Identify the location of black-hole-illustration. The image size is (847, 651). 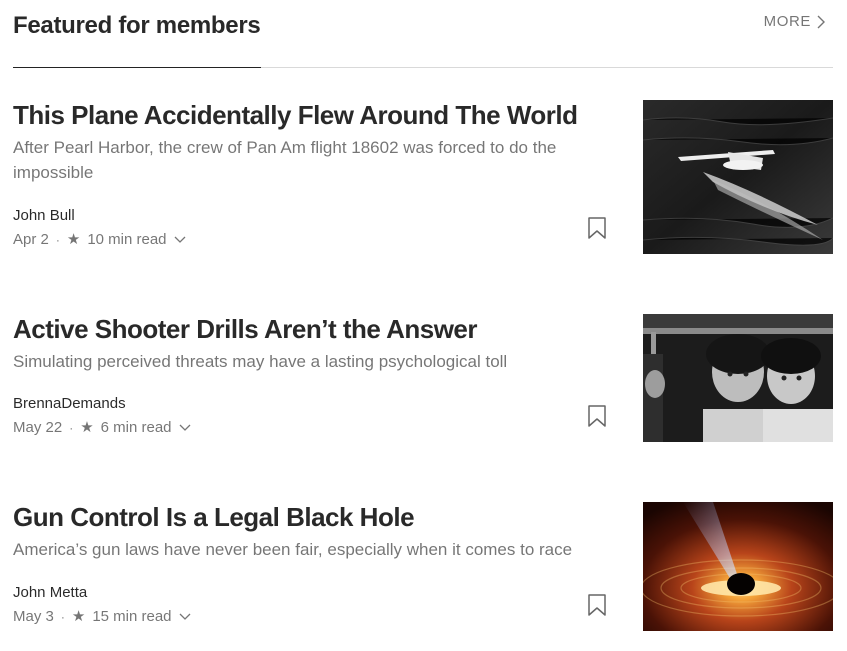
(738, 566).